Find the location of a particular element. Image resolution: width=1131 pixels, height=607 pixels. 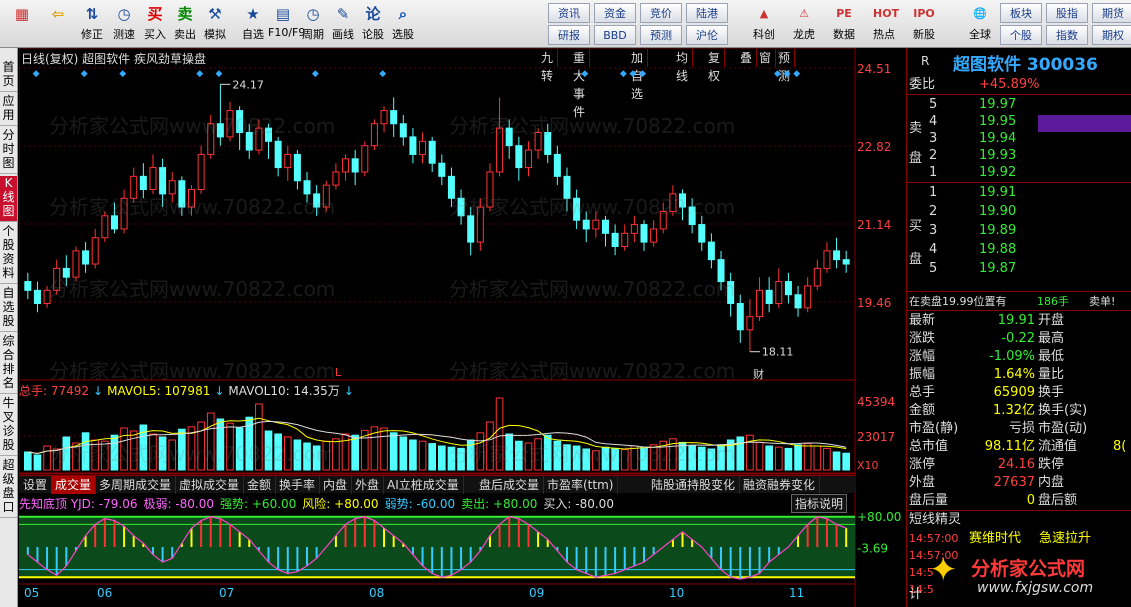

tab-0: 设置 is located at coordinates (36, 485).